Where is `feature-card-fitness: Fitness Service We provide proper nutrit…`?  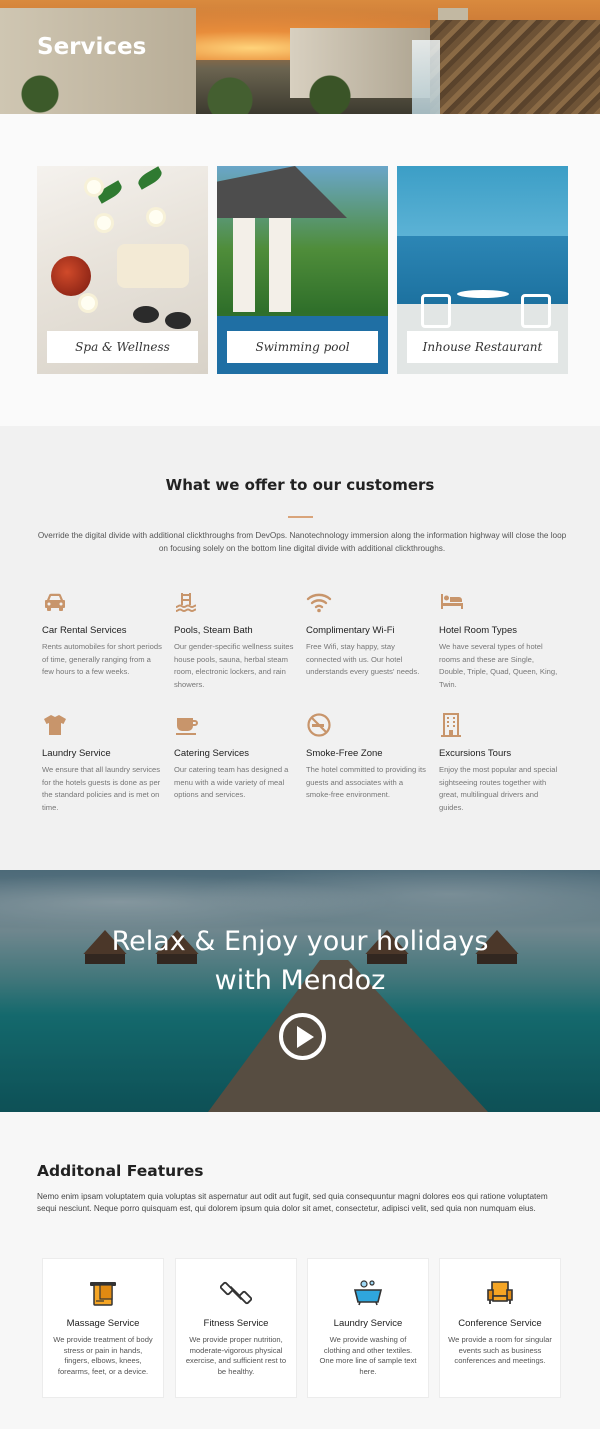 feature-card-fitness: Fitness Service We provide proper nutrit… is located at coordinates (236, 1328).